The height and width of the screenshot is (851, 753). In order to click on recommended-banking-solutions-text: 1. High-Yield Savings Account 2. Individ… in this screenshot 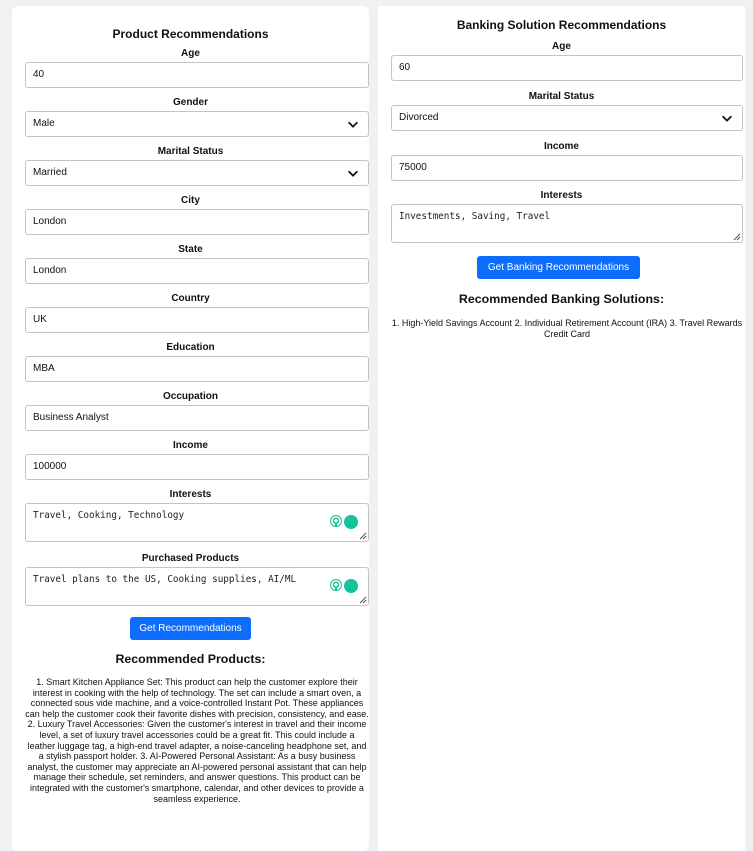, I will do `click(567, 328)`.